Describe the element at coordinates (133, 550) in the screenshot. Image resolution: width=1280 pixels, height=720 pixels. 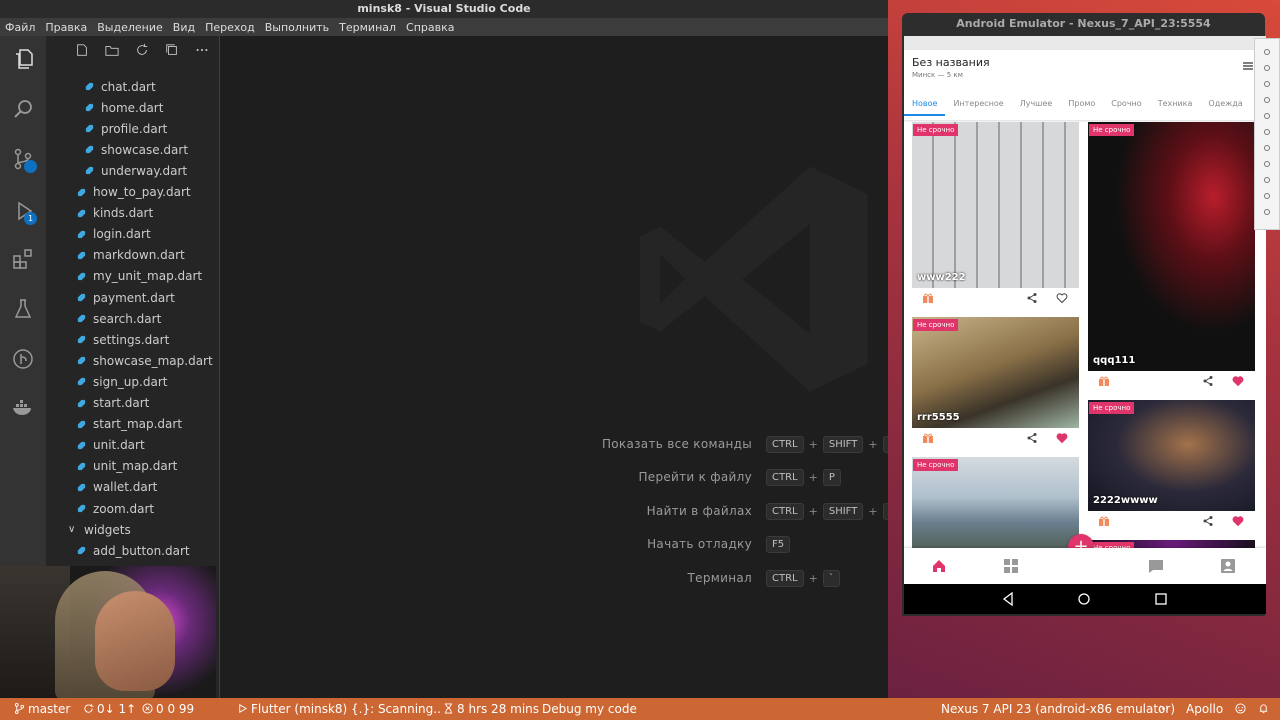
I see `tree-file: add_button.dart` at that location.